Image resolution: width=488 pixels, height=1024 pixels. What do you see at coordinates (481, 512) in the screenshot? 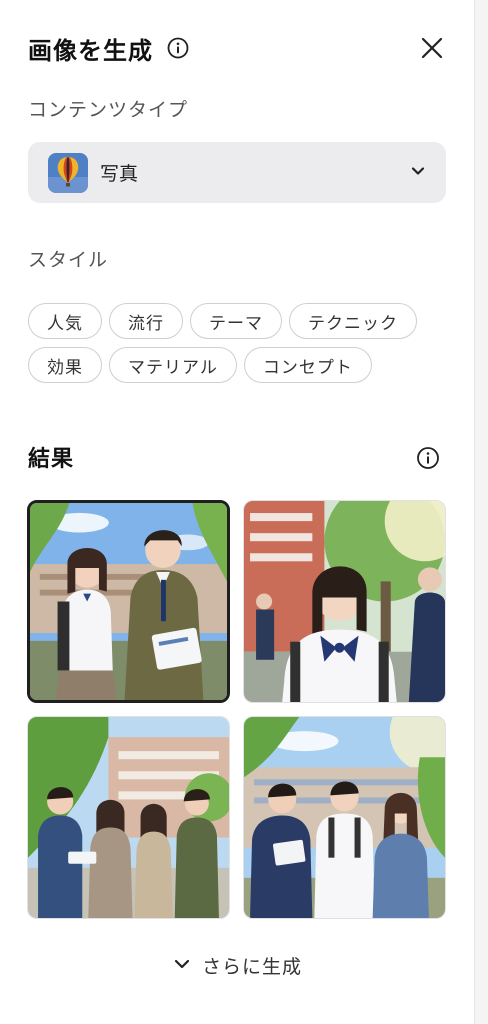
I see `scroll-rail` at bounding box center [481, 512].